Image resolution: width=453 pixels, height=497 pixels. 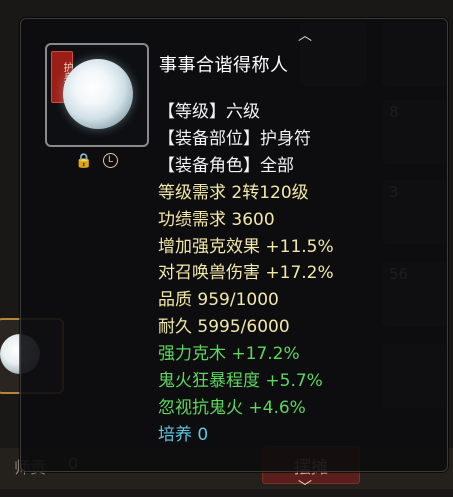 I want to click on prop-level-req: 等级需求 2转120级, so click(x=233, y=192).